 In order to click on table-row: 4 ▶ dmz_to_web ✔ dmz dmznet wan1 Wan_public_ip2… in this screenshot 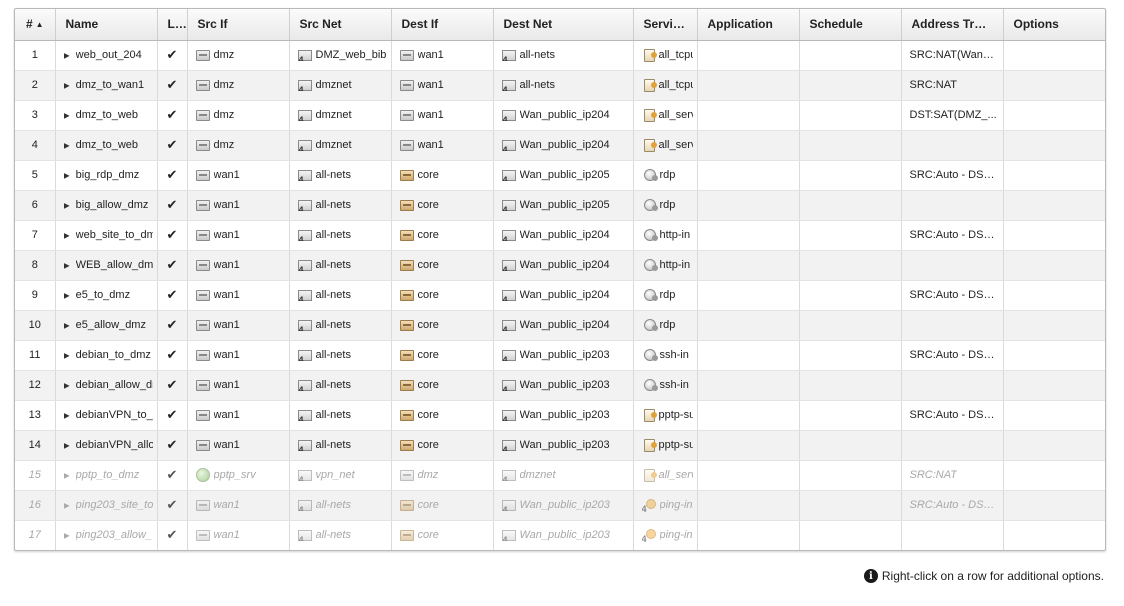, I will do `click(560, 145)`.